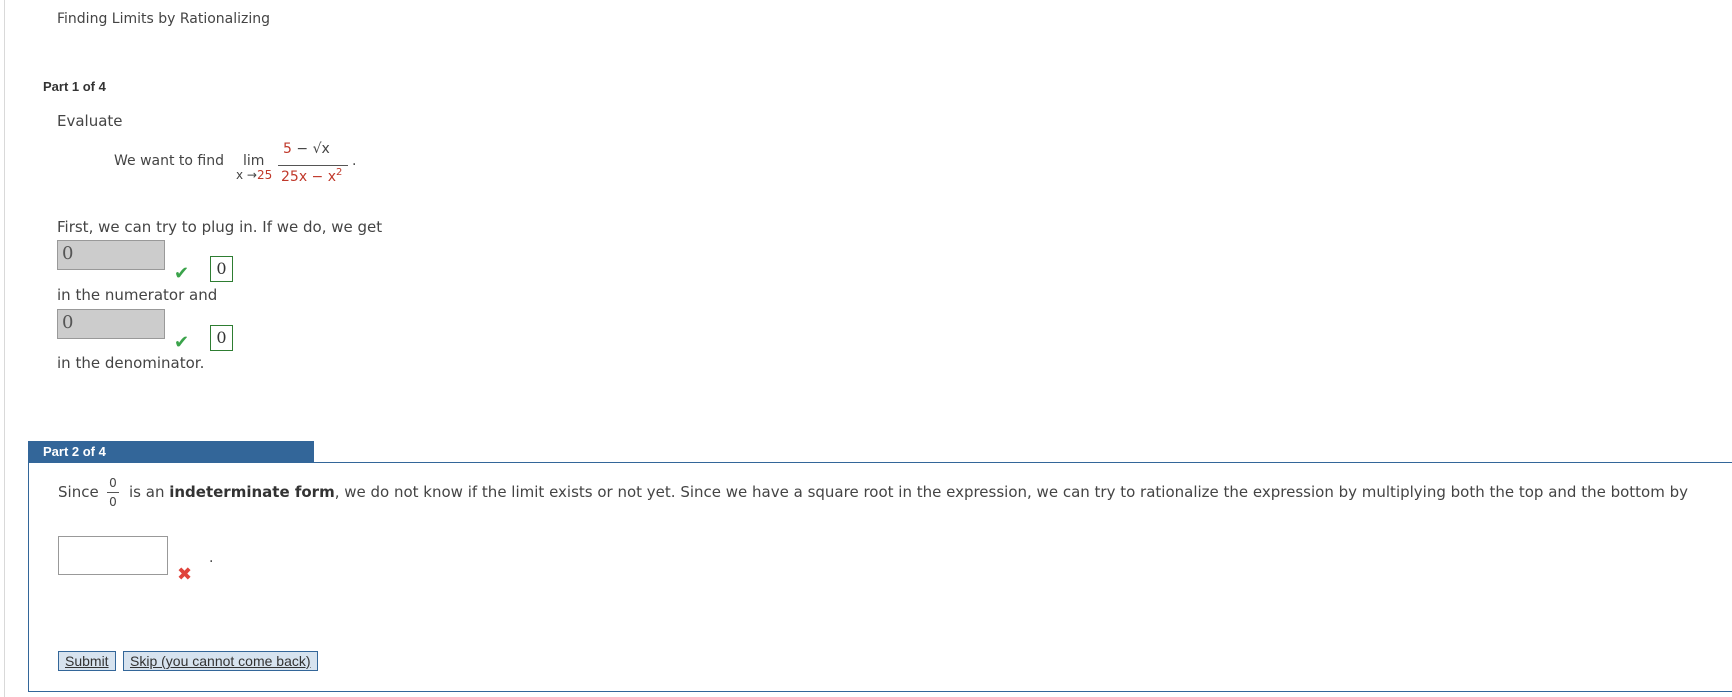 Image resolution: width=1732 pixels, height=697 pixels. Describe the element at coordinates (137, 295) in the screenshot. I see `numerator-text: in the numerator and` at that location.